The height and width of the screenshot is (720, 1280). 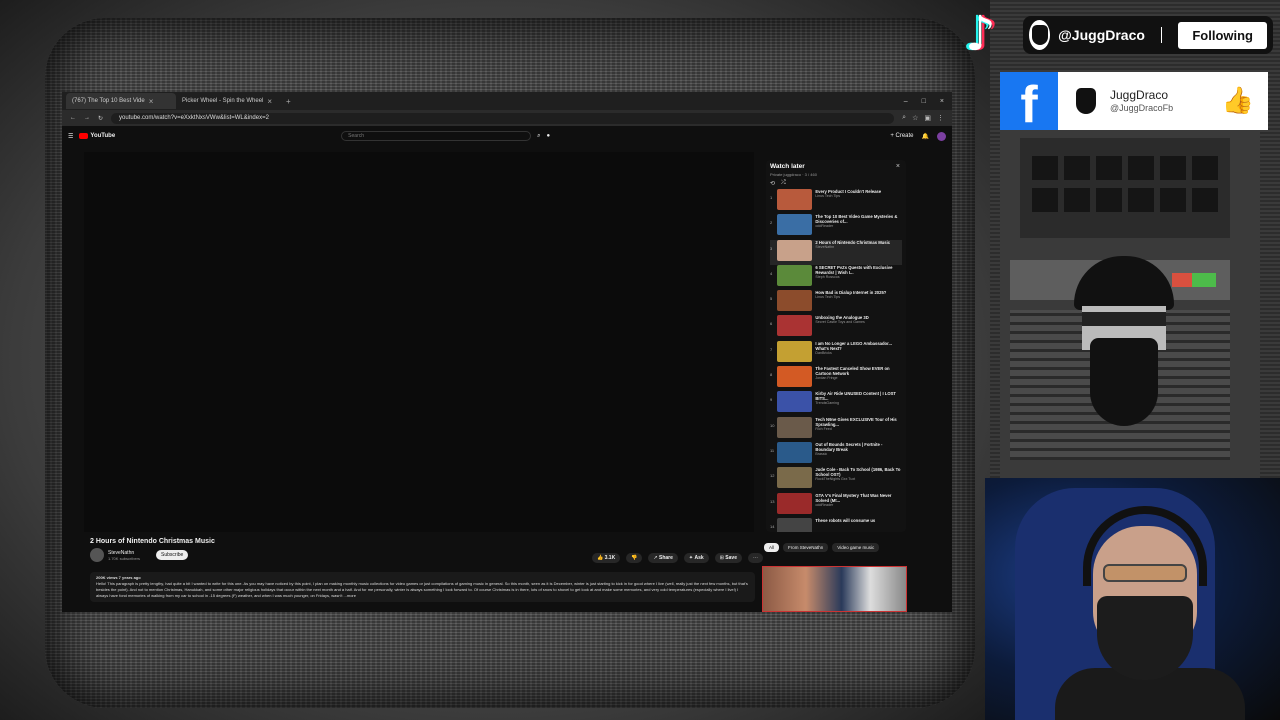 What do you see at coordinates (172, 555) in the screenshot?
I see `subscribe-button: Subscribe` at bounding box center [172, 555].